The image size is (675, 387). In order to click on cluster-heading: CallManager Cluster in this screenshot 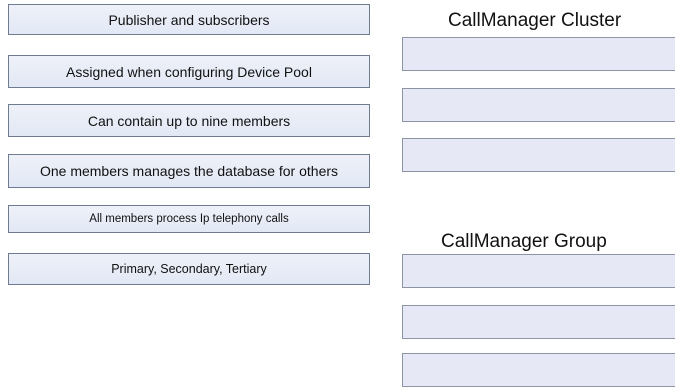, I will do `click(535, 20)`.